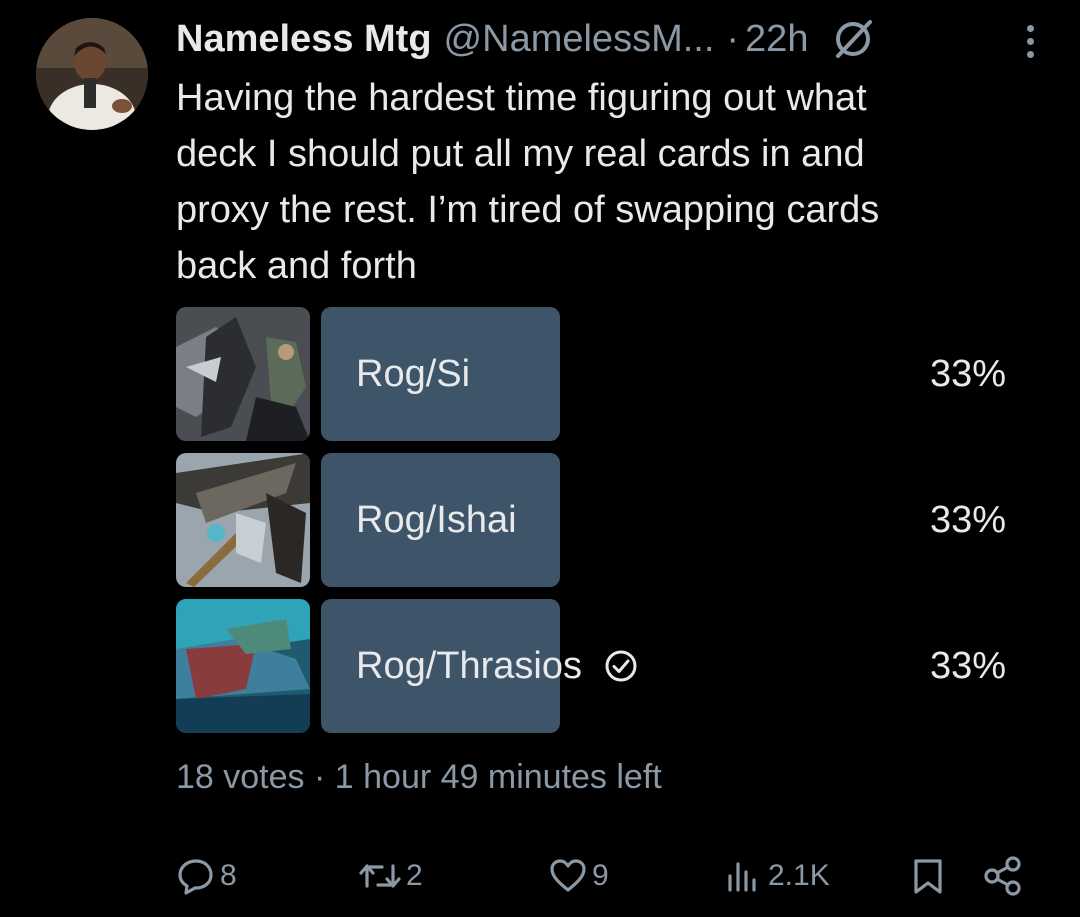  Describe the element at coordinates (621, 666) in the screenshot. I see `check-circle-icon` at that location.